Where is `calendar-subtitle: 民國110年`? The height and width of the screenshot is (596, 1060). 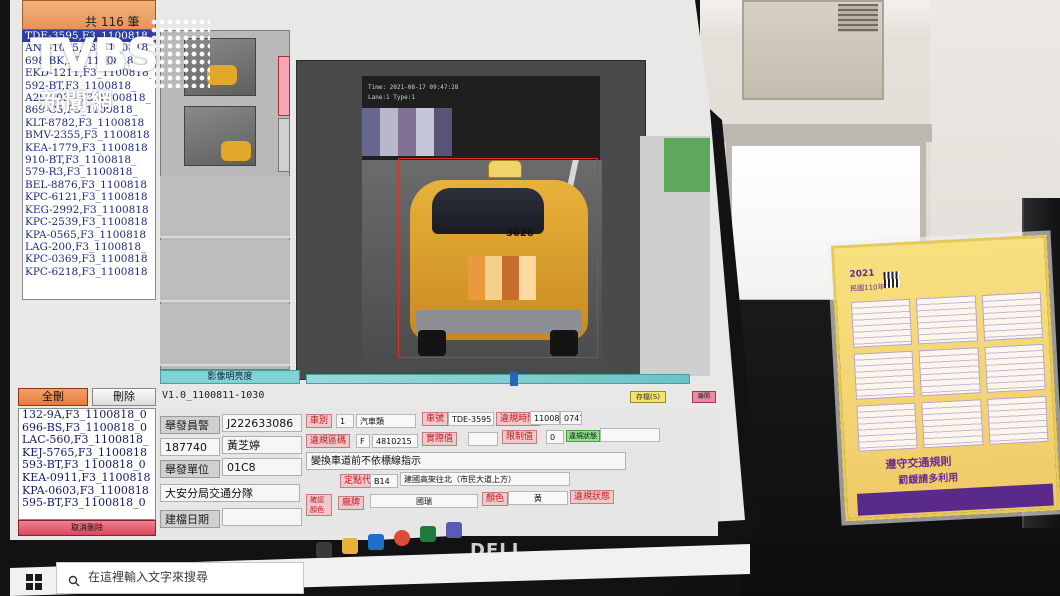 calendar-subtitle: 民國110年 is located at coordinates (867, 288).